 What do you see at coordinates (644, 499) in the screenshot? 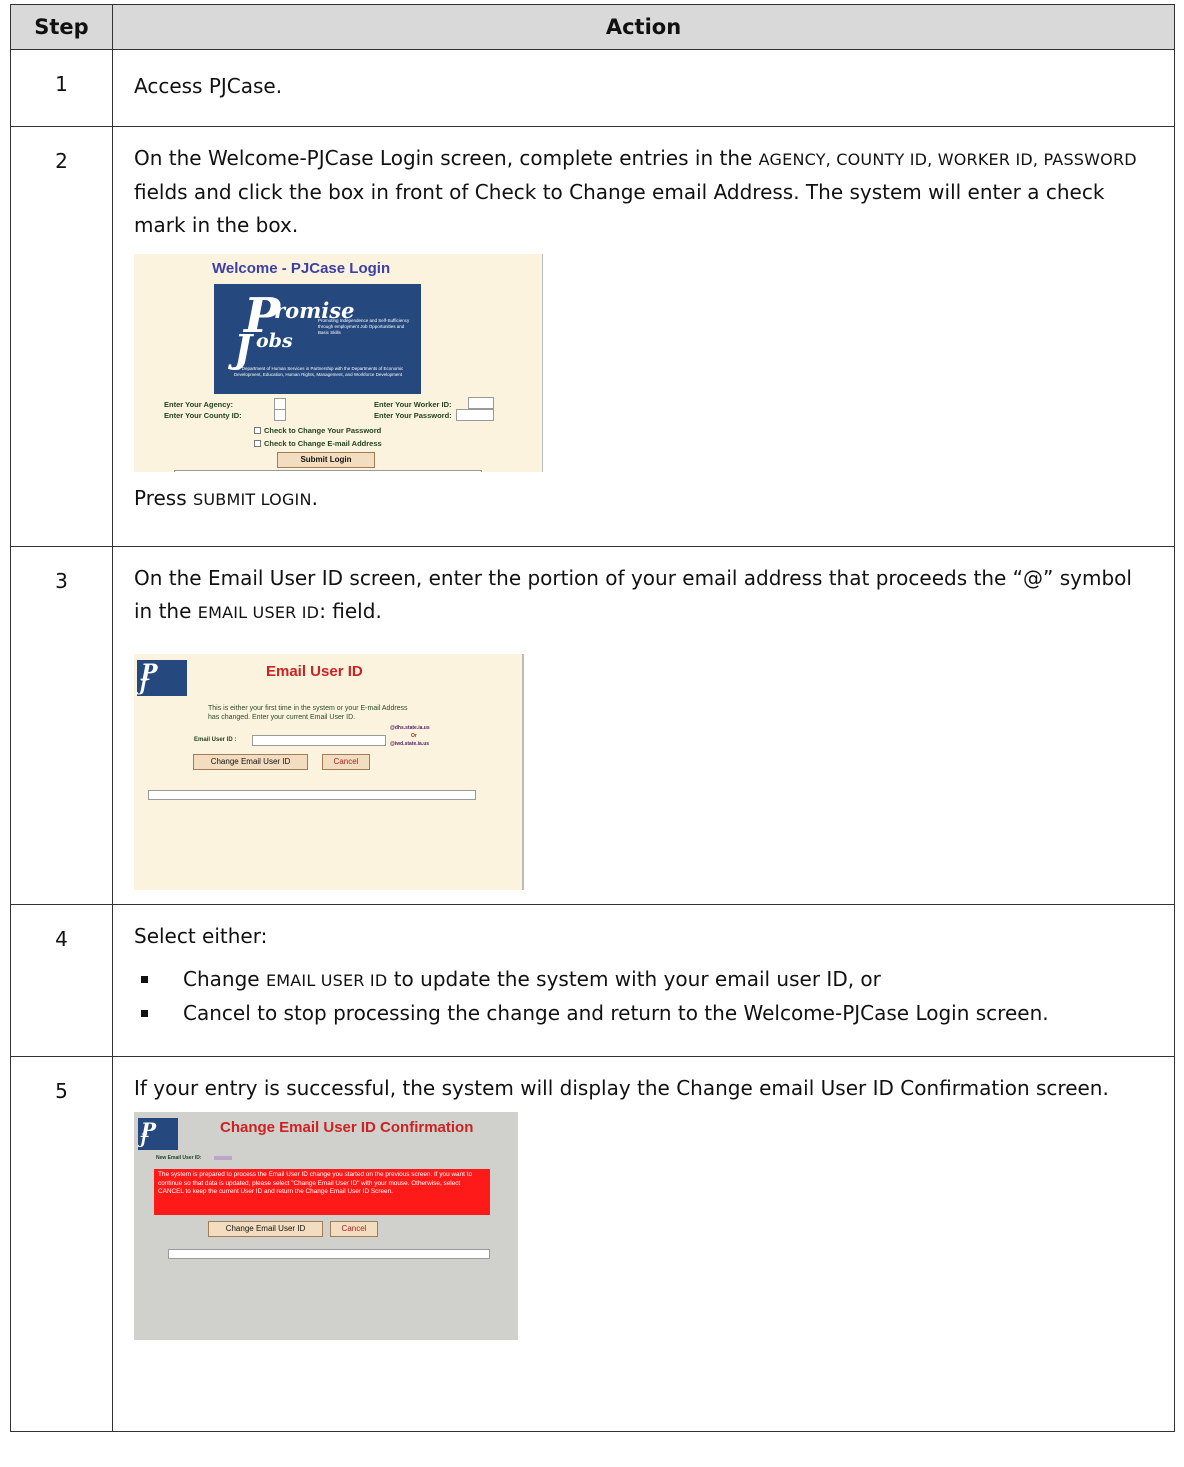
I see `action-text: Press SUBMIT LOGIN.` at bounding box center [644, 499].